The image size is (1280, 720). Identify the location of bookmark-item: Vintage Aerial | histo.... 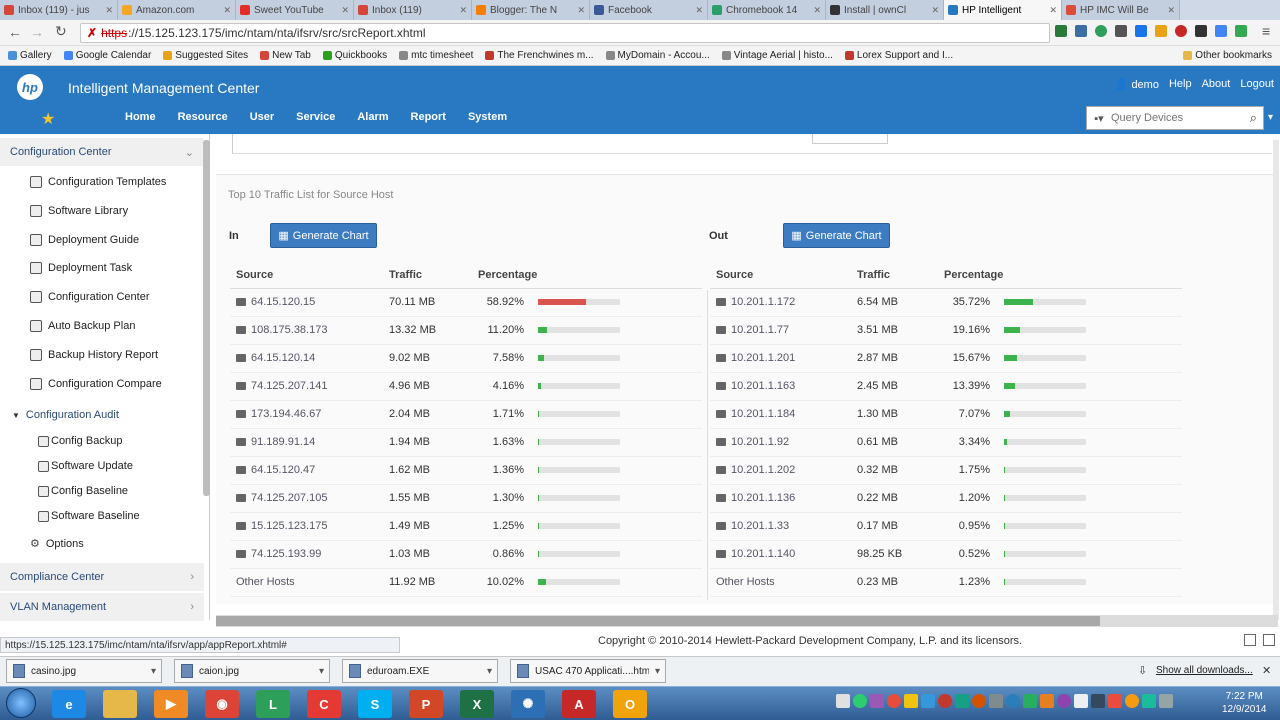
(777, 55).